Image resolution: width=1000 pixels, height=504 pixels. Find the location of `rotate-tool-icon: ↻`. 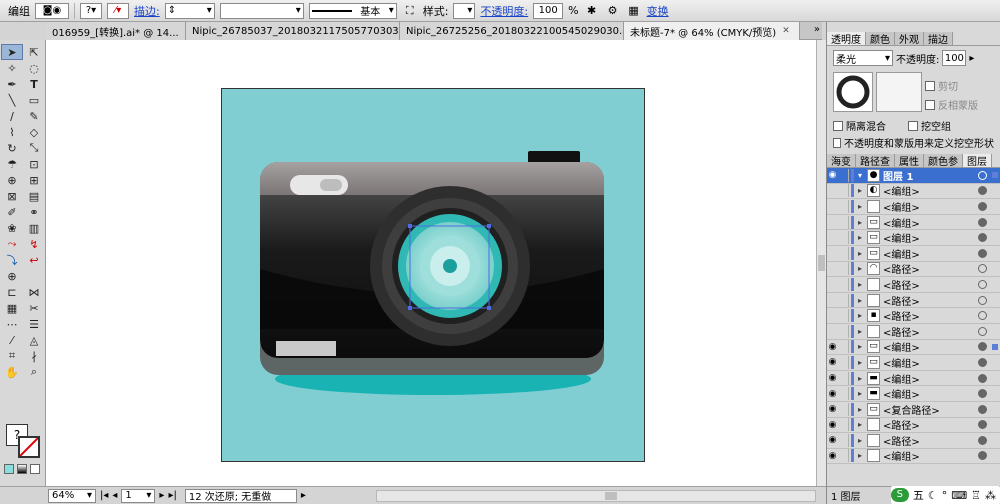

rotate-tool-icon: ↻ is located at coordinates (12, 148).